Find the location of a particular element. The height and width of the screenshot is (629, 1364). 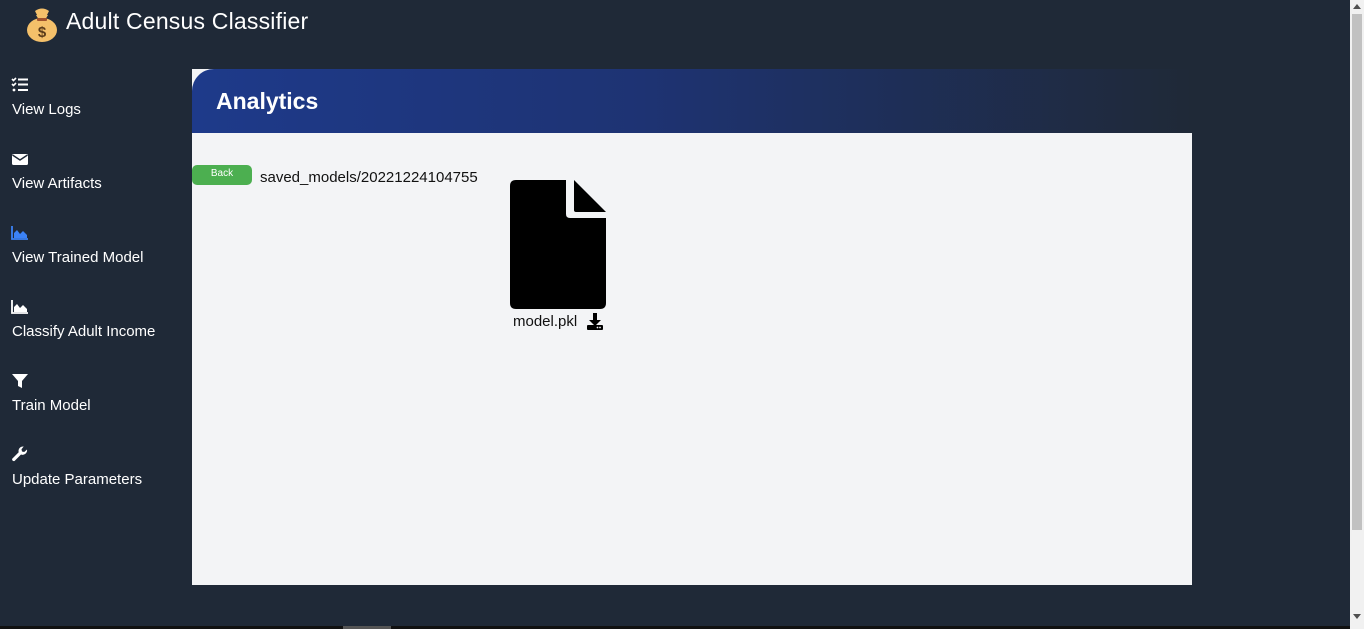

sidebar-item-view-artifacts: View Artifacts is located at coordinates (96, 181).